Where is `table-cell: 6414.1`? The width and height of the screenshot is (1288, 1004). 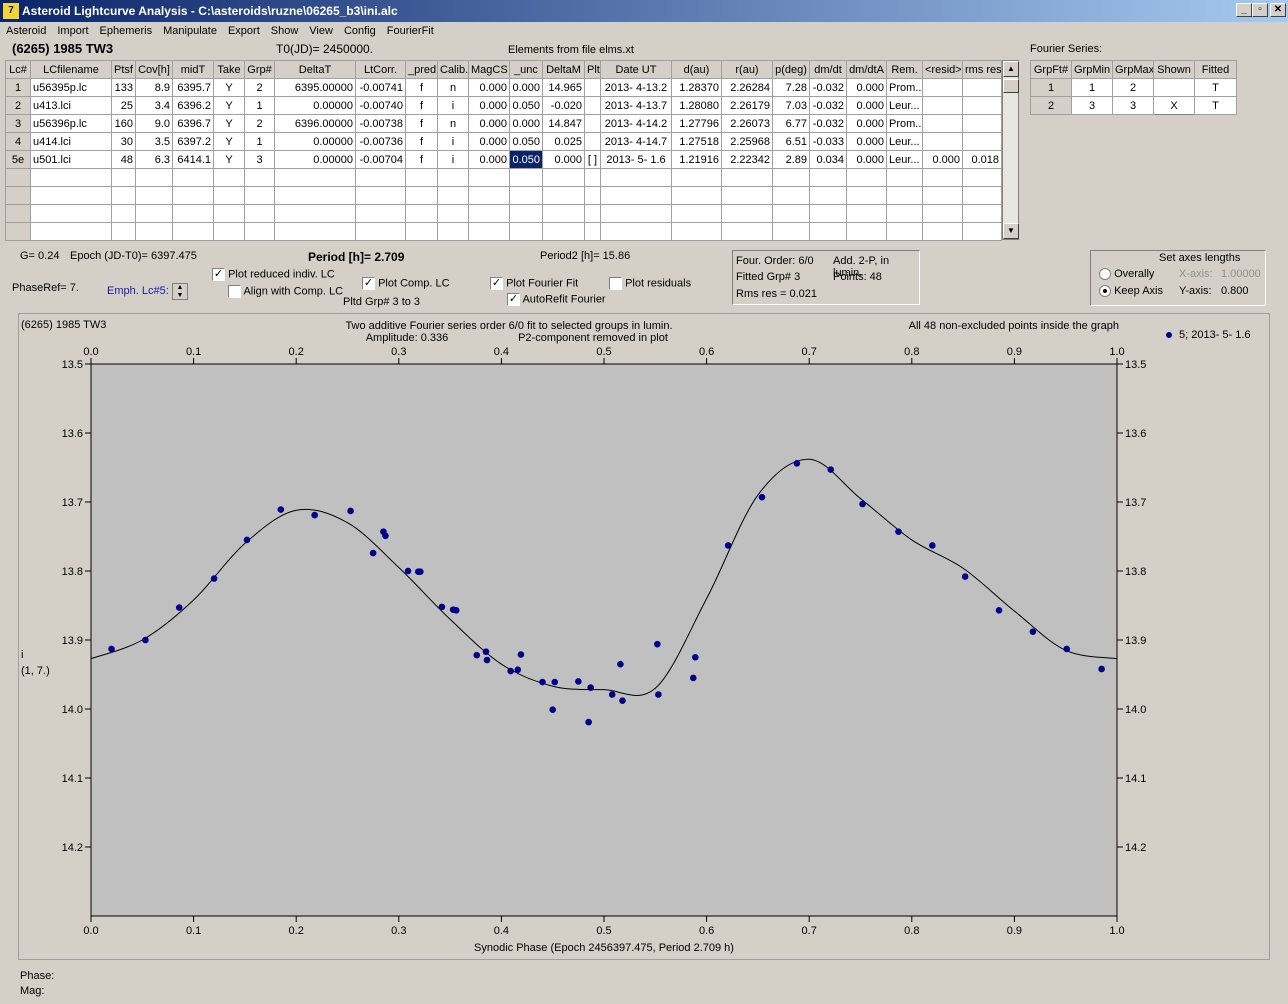 table-cell: 6414.1 is located at coordinates (193, 159).